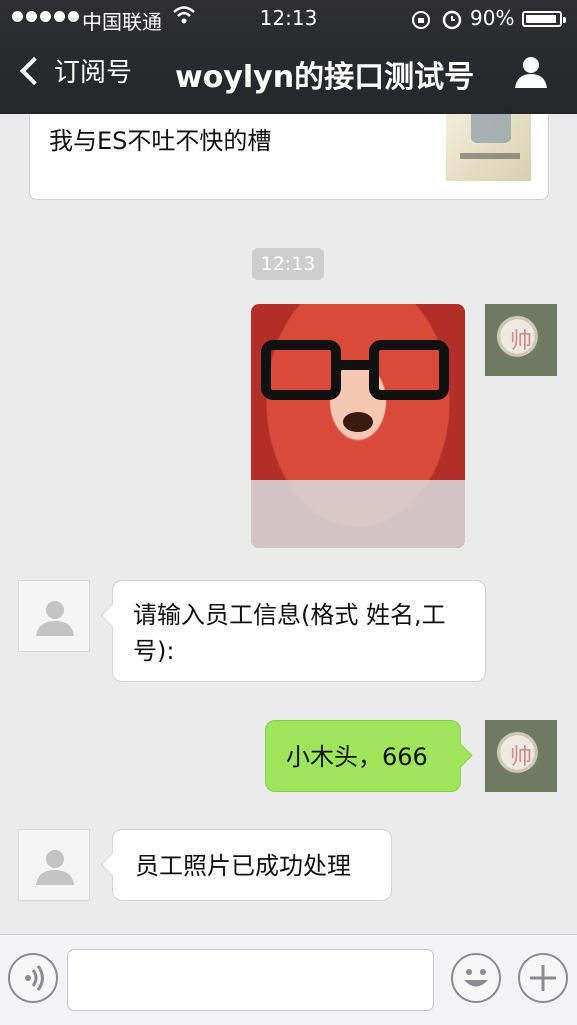 The height and width of the screenshot is (1025, 577). What do you see at coordinates (531, 74) in the screenshot?
I see `profile-icon` at bounding box center [531, 74].